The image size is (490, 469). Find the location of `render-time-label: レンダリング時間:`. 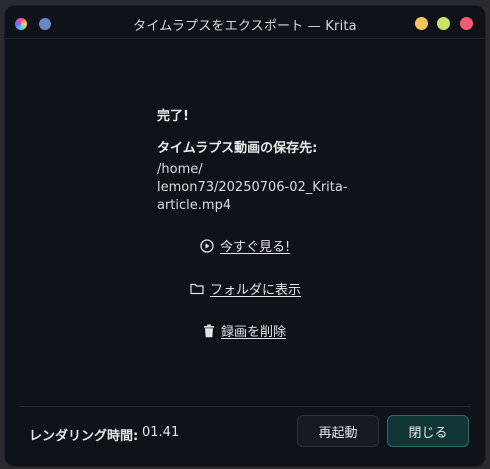

render-time-label: レンダリング時間: is located at coordinates (84, 436).